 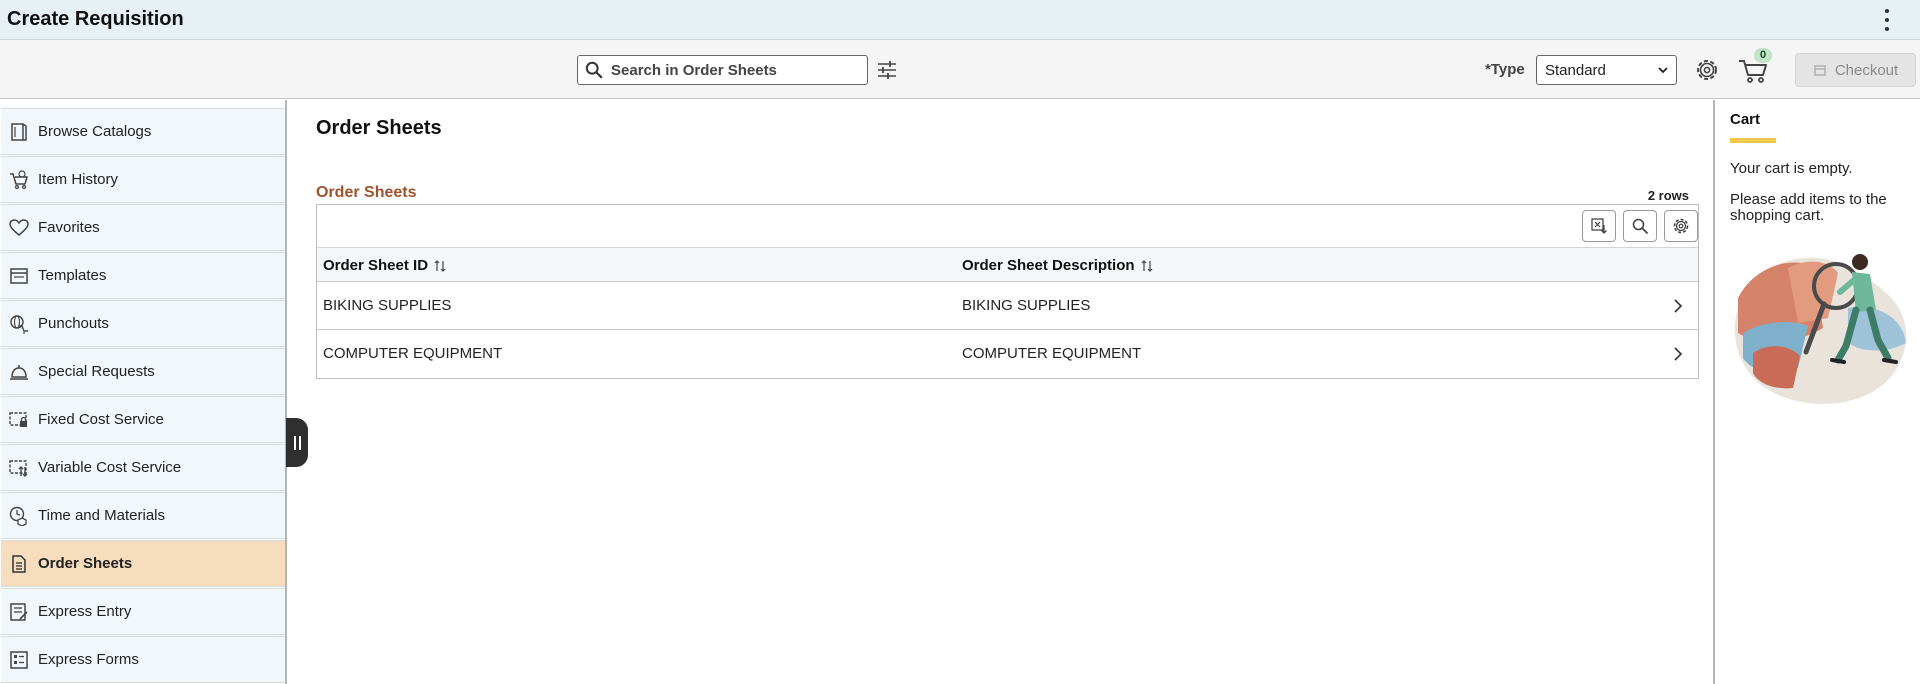 I want to click on sidebar-item-browse-catalogs: Browse Catalogs, so click(x=143, y=131).